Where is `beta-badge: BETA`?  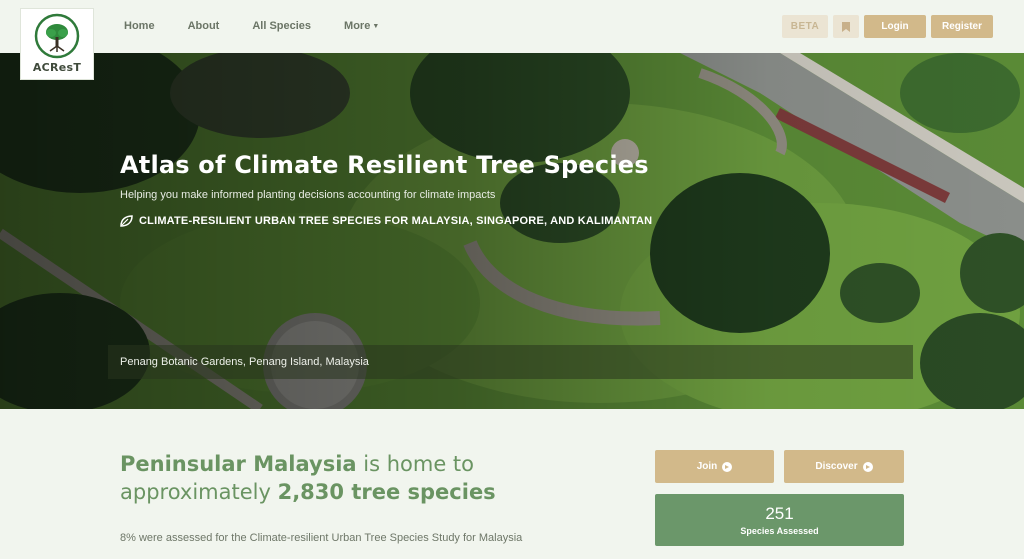 beta-badge: BETA is located at coordinates (805, 26).